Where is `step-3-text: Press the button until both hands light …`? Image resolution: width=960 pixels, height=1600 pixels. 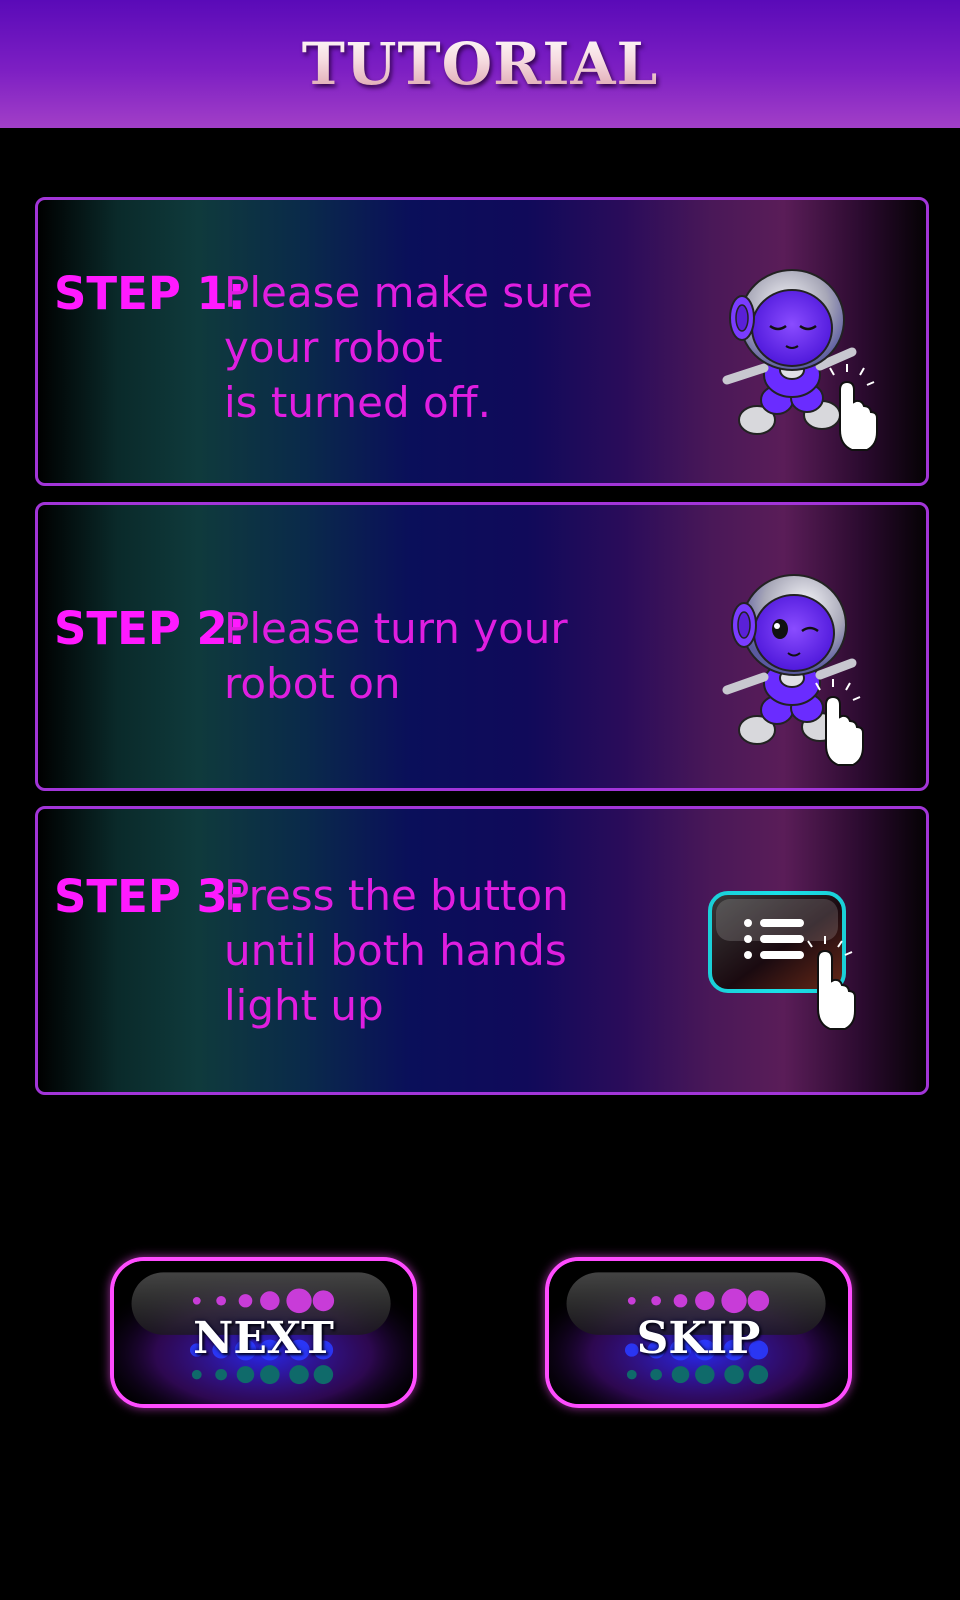
step-3-text: Press the button until both hands light … is located at coordinates (396, 950).